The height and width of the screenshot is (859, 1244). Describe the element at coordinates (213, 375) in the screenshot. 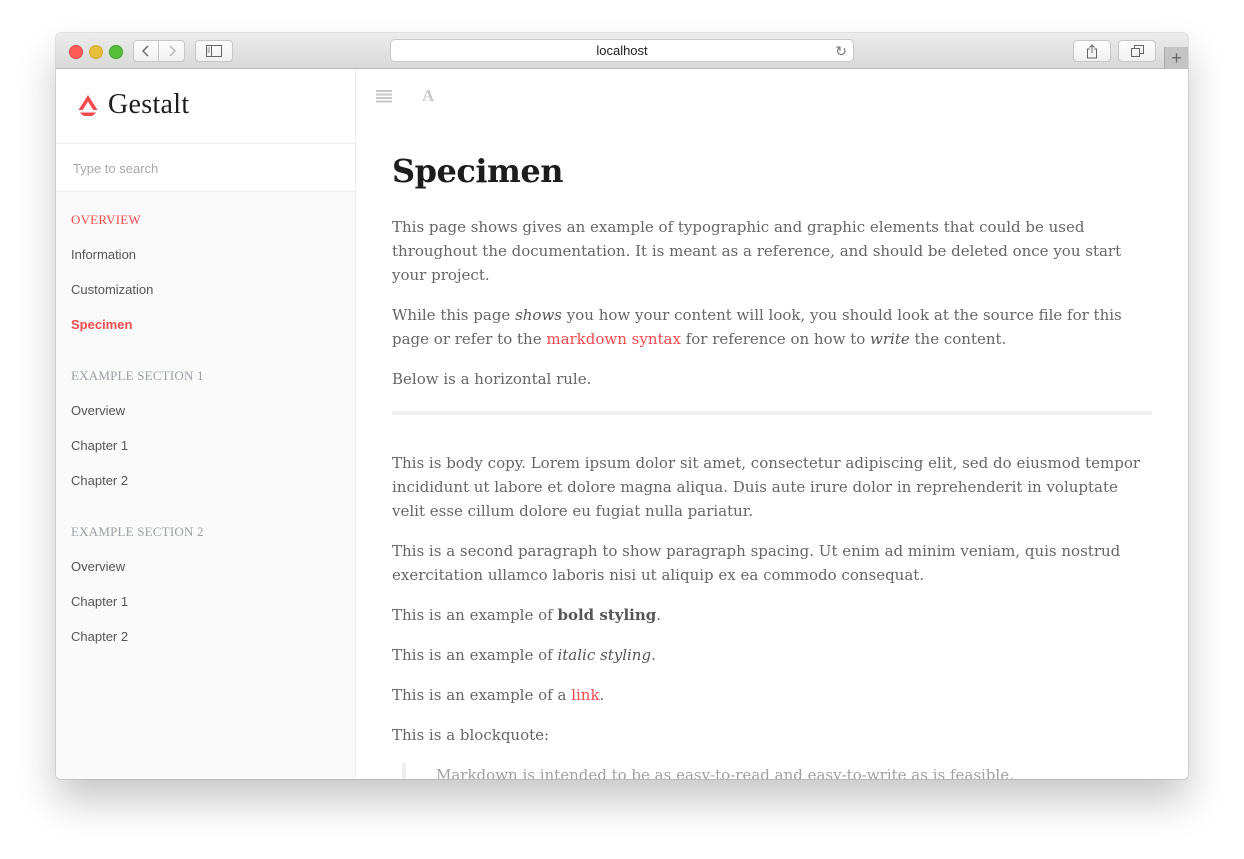

I see `nav-section-example-1: EXAMPLE SECTION 1` at that location.